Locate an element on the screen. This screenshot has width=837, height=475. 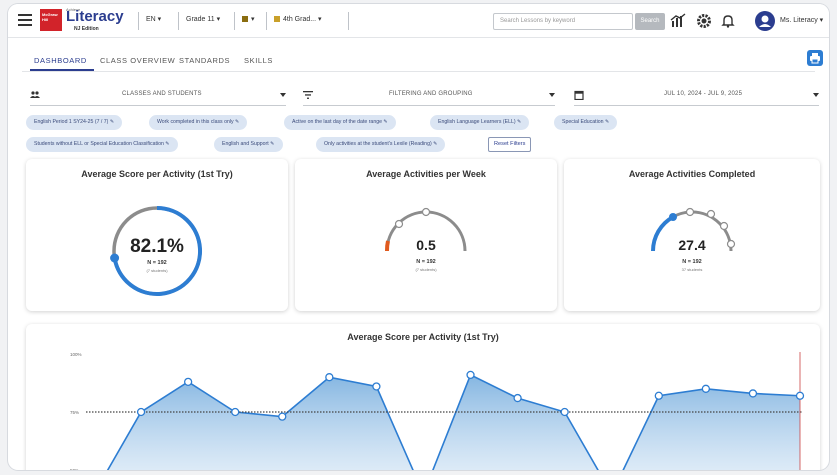
chip-label: Work completed in this class only is located at coordinates (195, 122).